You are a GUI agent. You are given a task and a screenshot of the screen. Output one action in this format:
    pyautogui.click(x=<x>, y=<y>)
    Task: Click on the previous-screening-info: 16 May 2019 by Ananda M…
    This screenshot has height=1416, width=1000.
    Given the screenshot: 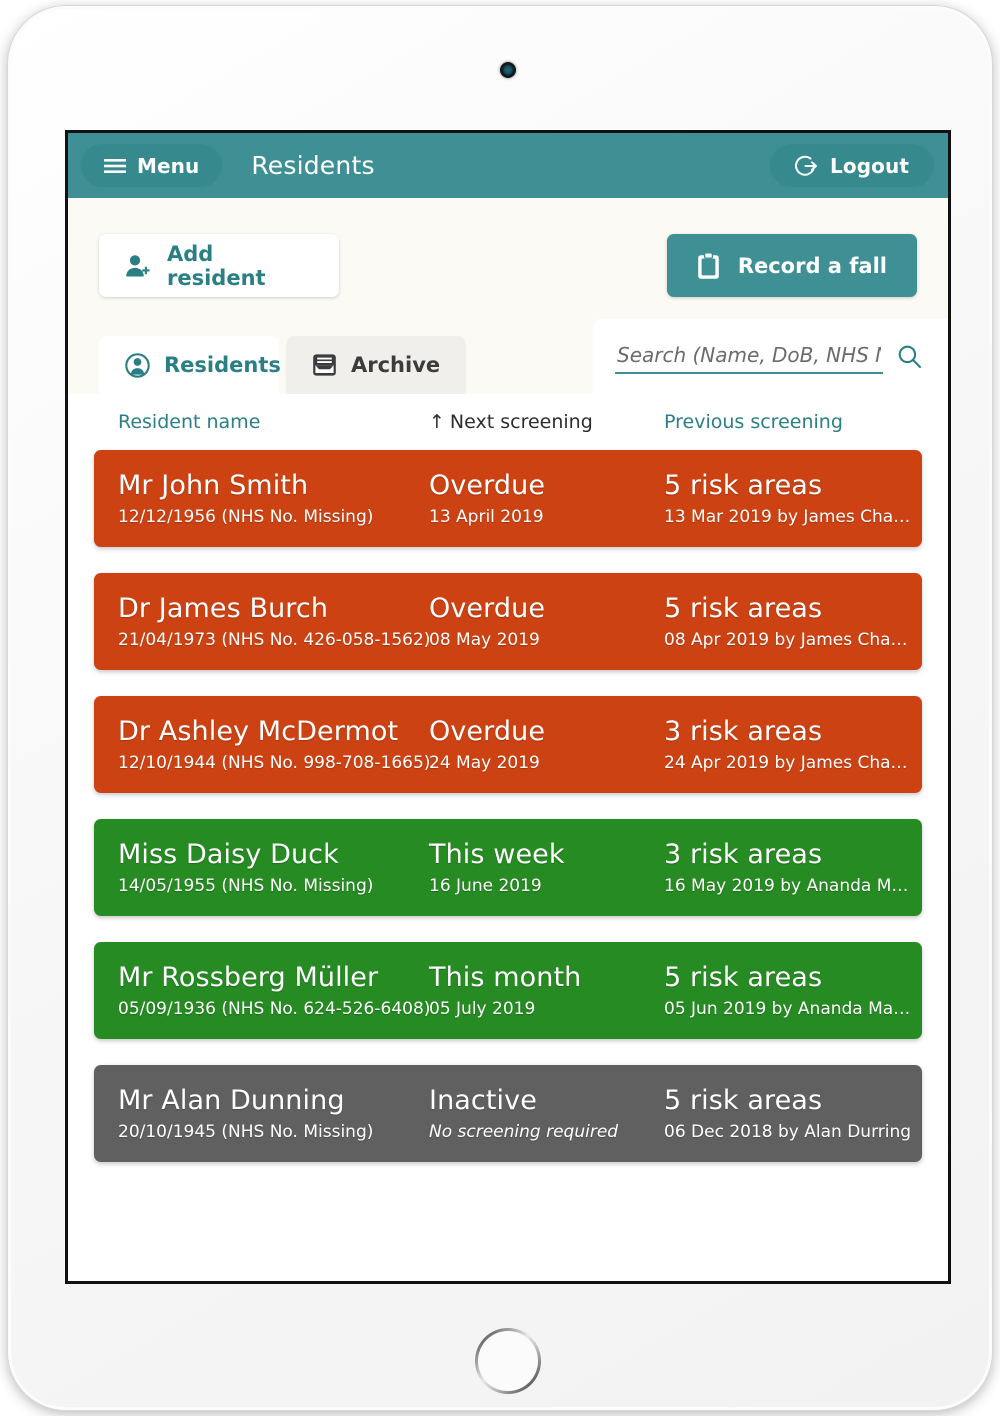 What is the action you would take?
    pyautogui.click(x=786, y=886)
    